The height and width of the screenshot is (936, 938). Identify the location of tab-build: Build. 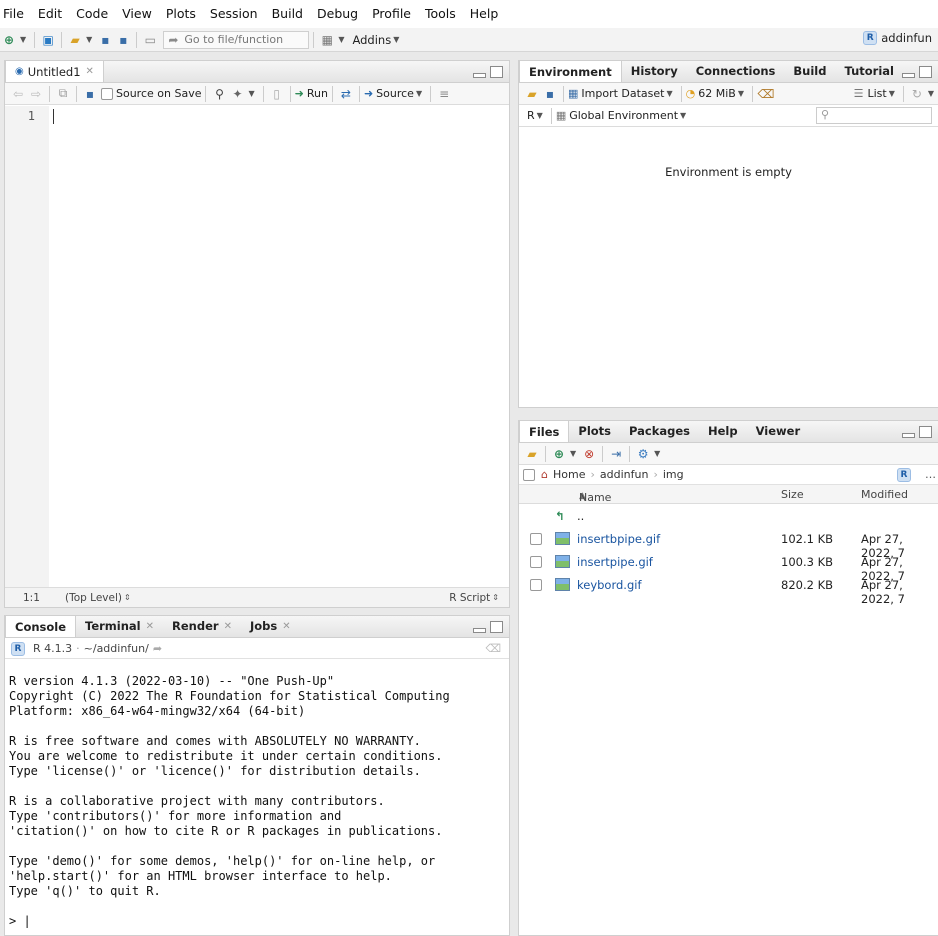
(809, 71).